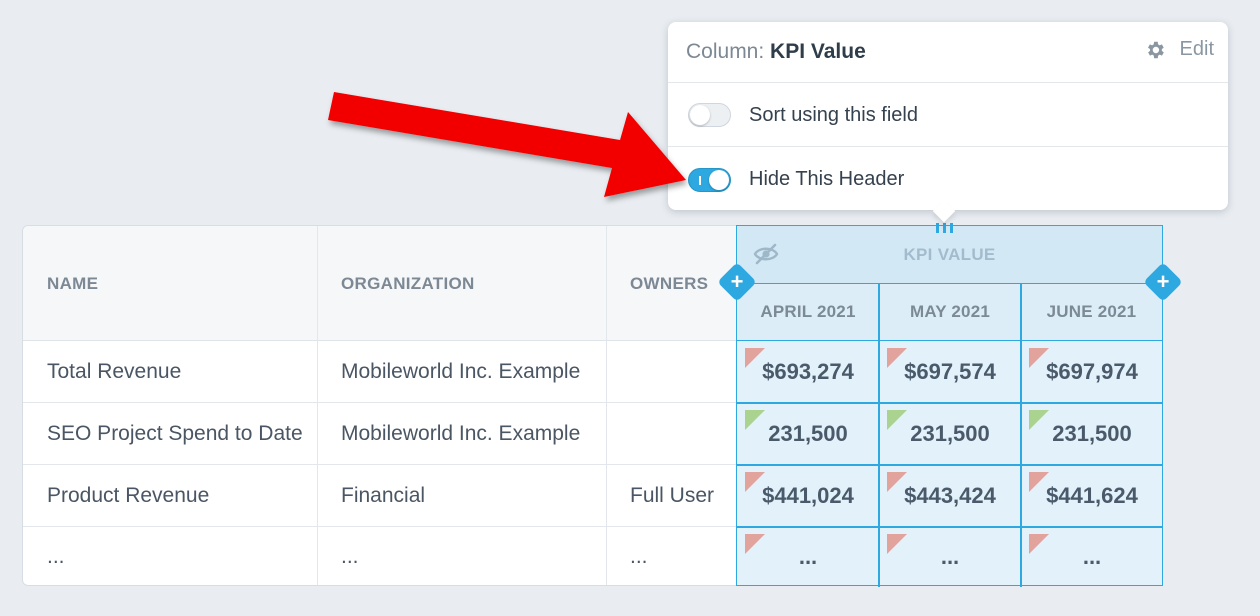 The image size is (1260, 616). I want to click on column-header-label: NAME, so click(73, 283).